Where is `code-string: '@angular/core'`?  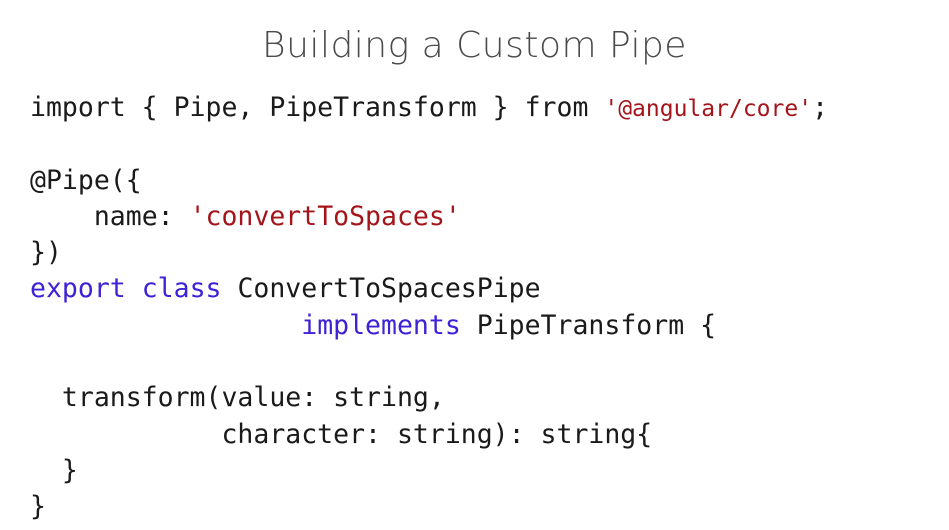 code-string: '@angular/core' is located at coordinates (708, 109).